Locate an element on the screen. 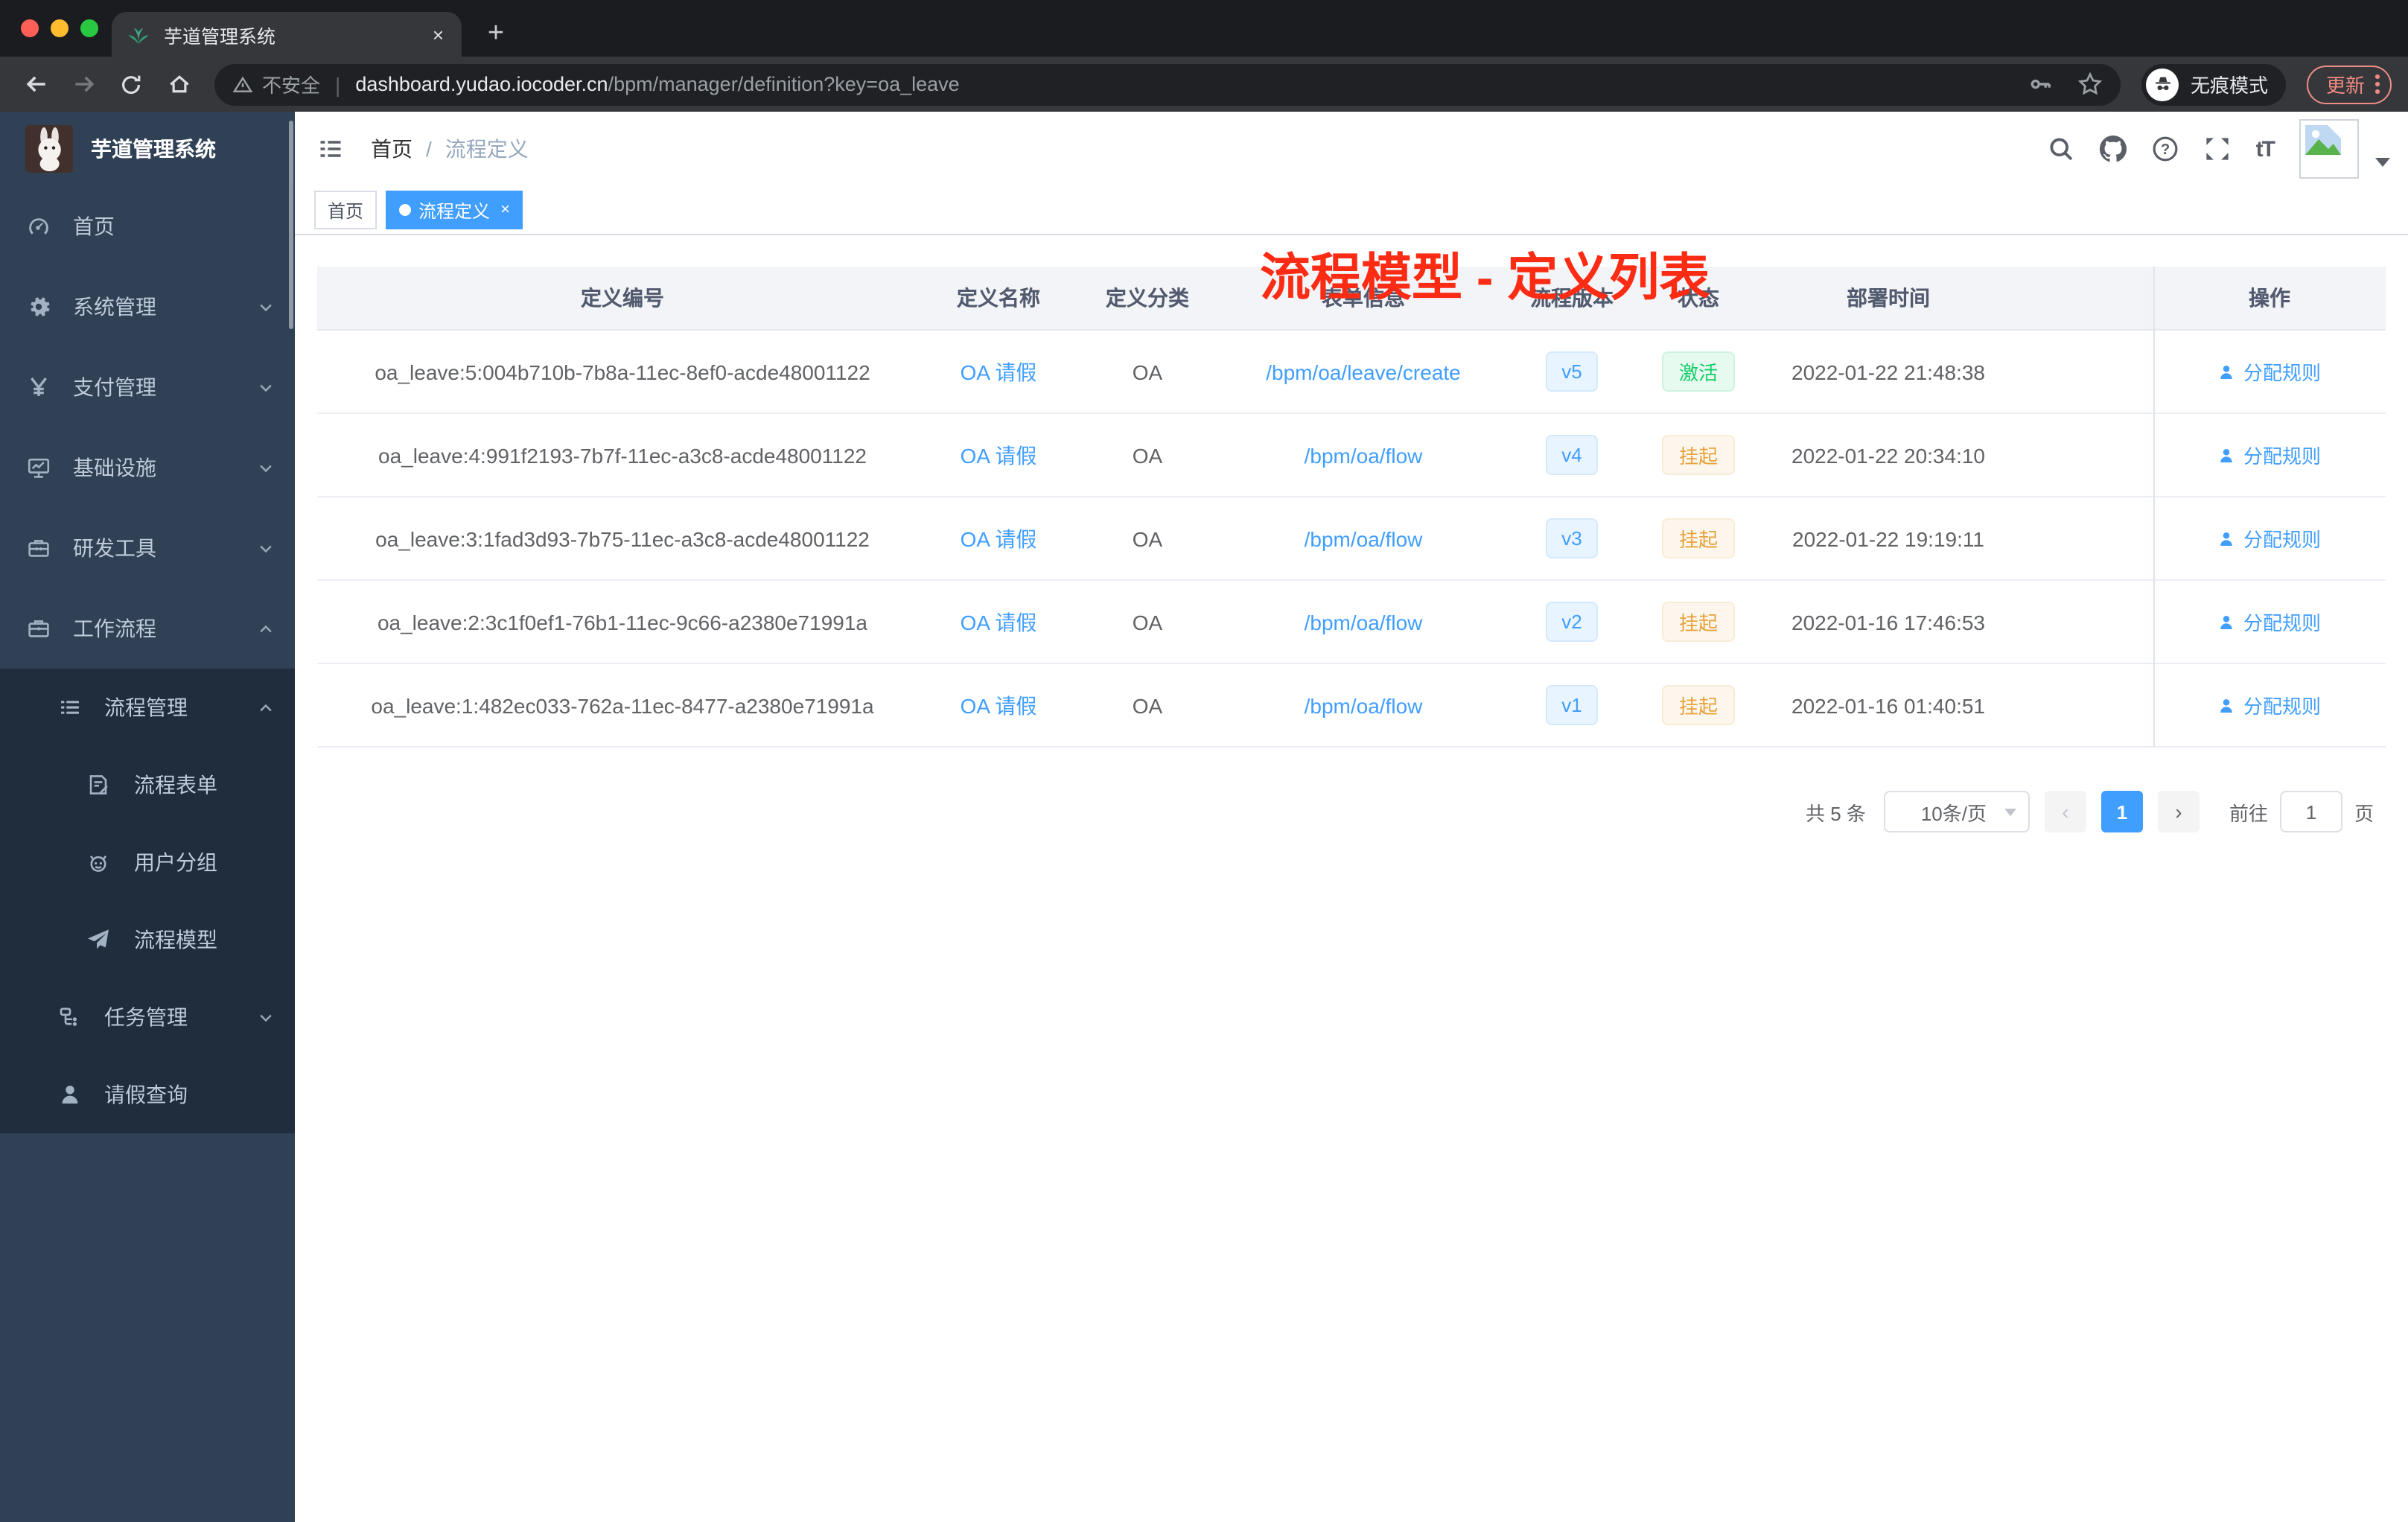  form-info-cell: /bpm/oa/flow is located at coordinates (1363, 455).